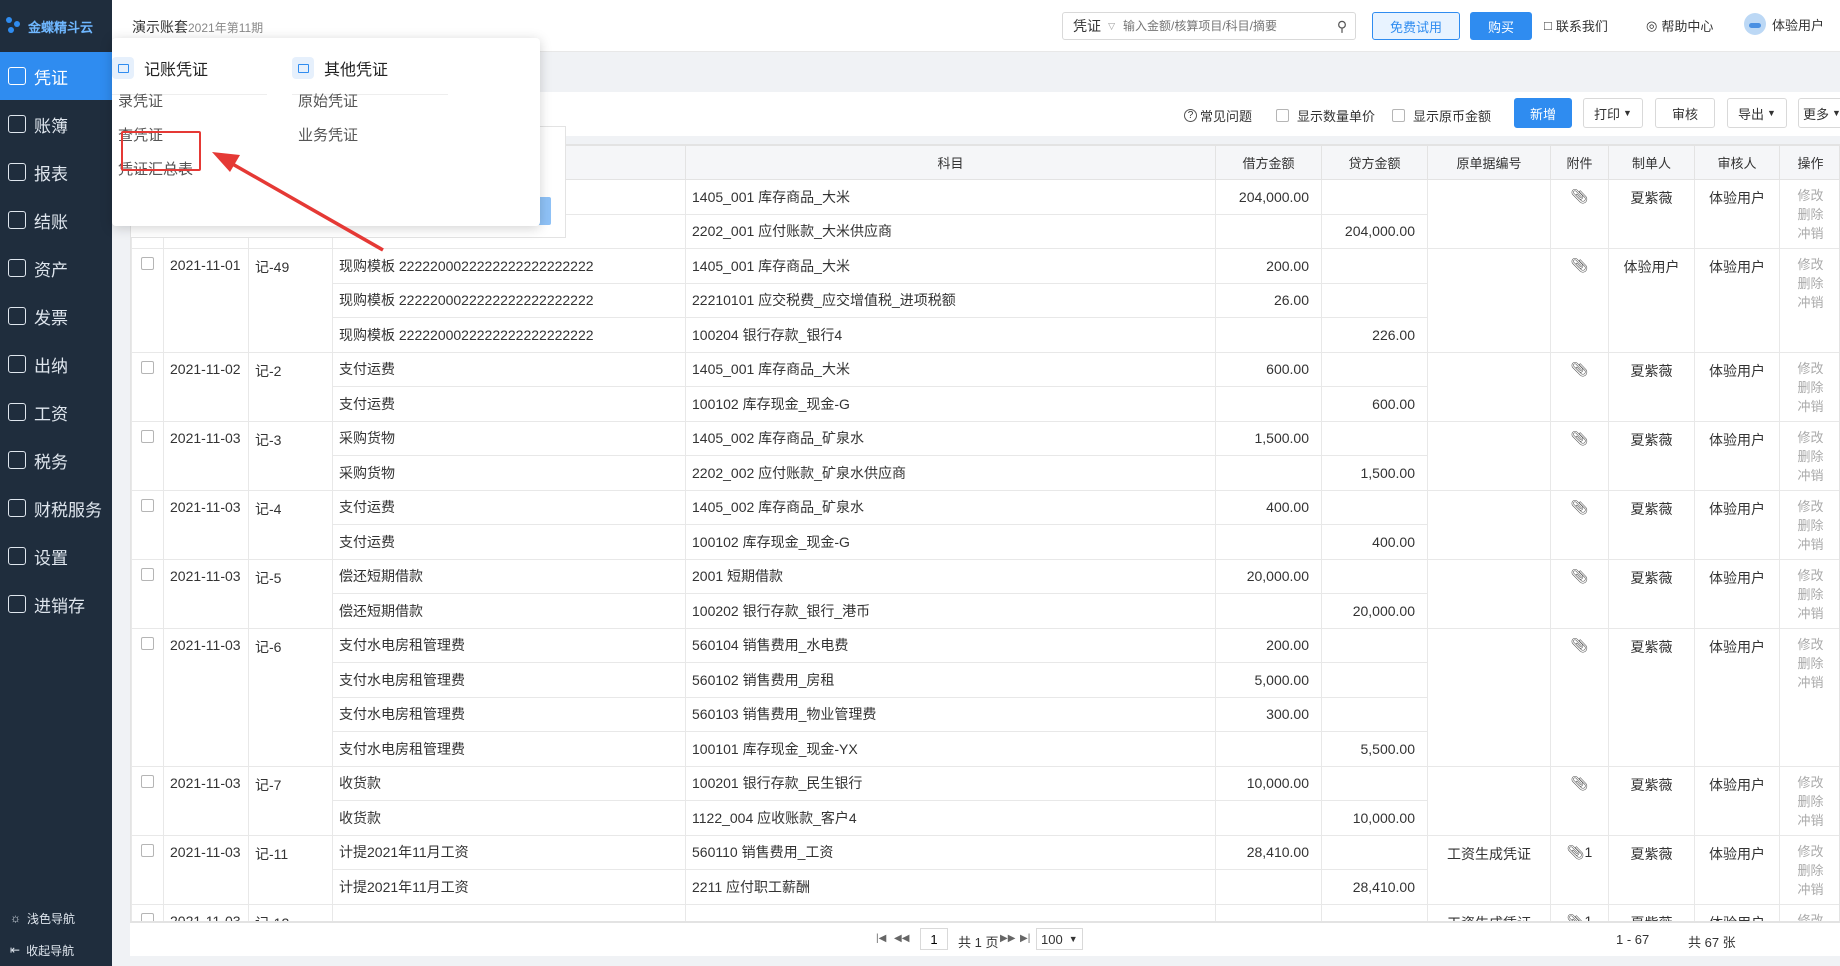 The image size is (1840, 966). What do you see at coordinates (950, 887) in the screenshot?
I see `line-account: 2211 应付职工薪酬` at bounding box center [950, 887].